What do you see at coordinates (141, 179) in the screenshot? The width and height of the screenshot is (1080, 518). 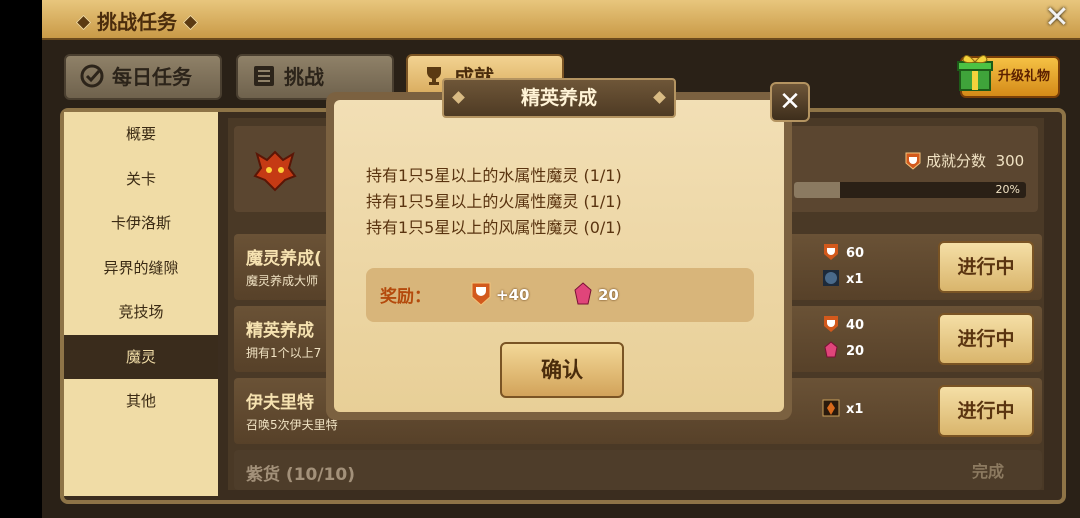 I see `sidebar-item-stages: 关卡` at bounding box center [141, 179].